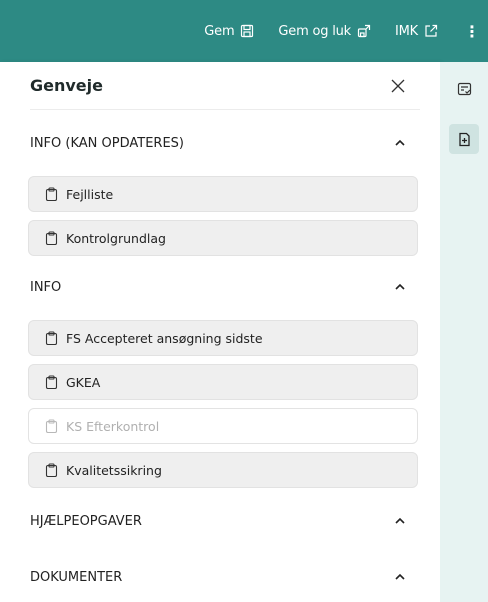 This screenshot has height=602, width=488. What do you see at coordinates (225, 143) in the screenshot?
I see `section-header-info-updatable: INFO (KAN OPDATERES)` at bounding box center [225, 143].